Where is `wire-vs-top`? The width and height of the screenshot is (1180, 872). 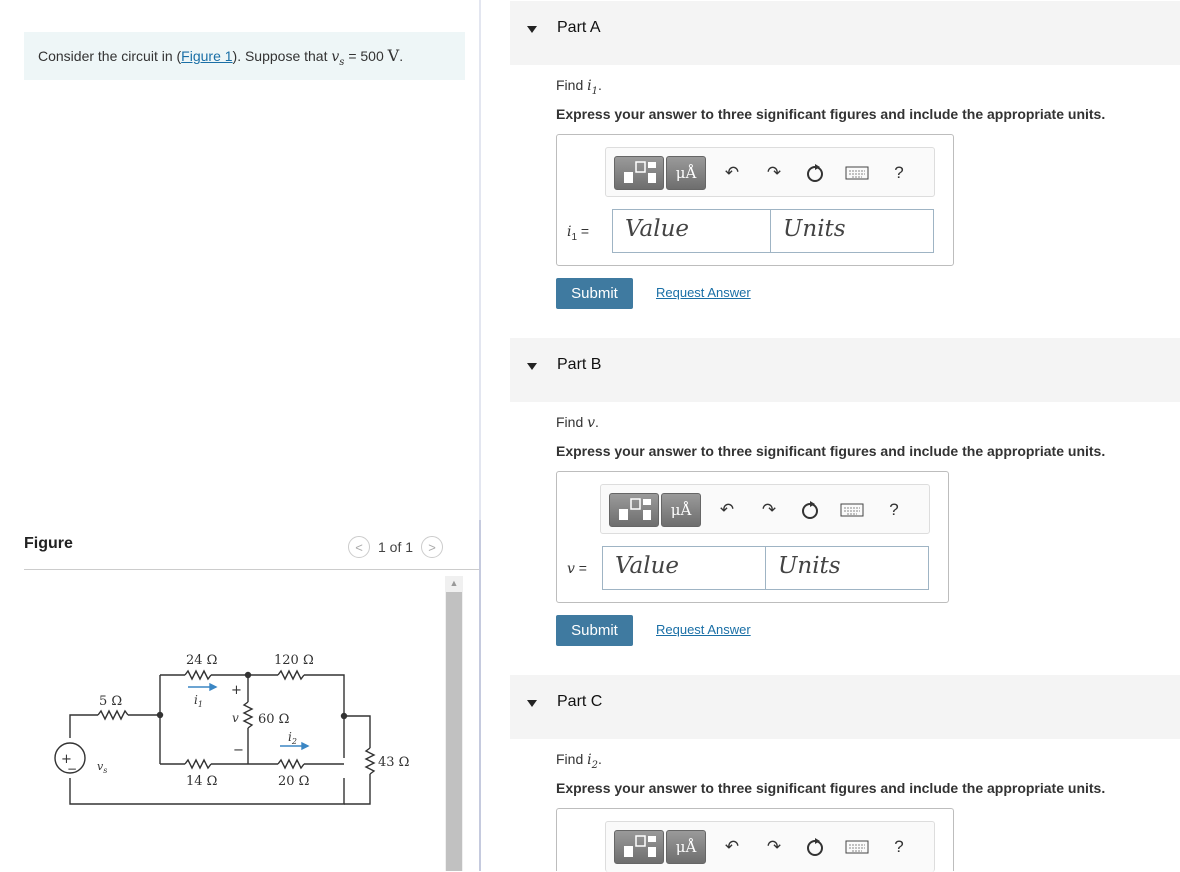 wire-vs-top is located at coordinates (83, 726).